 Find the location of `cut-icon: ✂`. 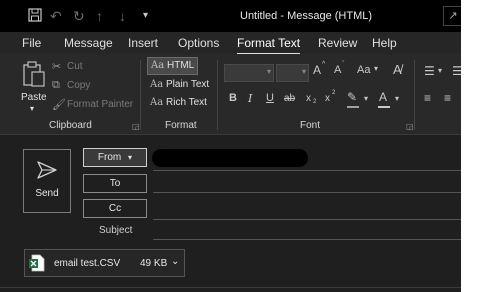

cut-icon: ✂ is located at coordinates (57, 67).